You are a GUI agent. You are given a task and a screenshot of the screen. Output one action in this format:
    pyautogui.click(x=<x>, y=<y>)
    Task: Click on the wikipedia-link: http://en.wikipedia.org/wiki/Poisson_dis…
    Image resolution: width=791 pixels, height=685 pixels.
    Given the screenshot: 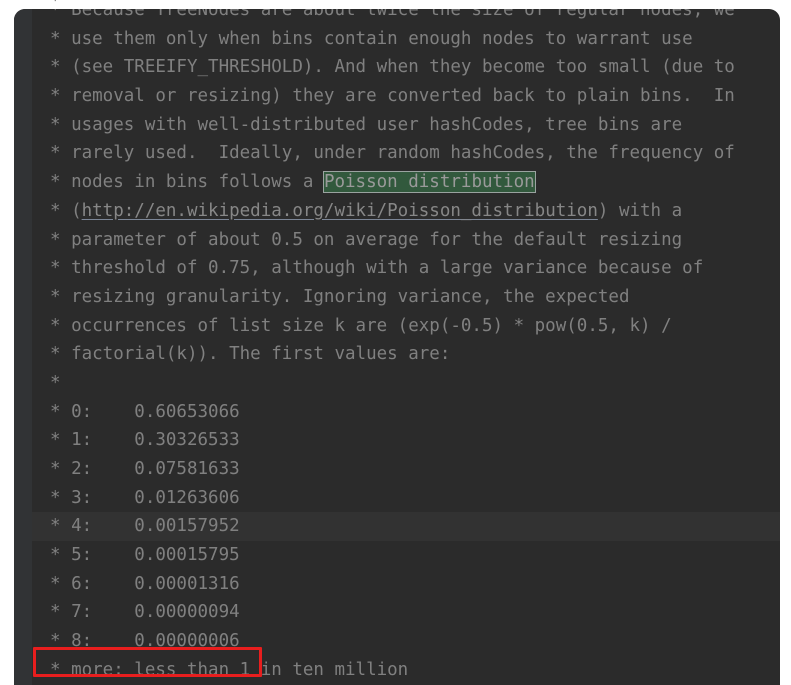 What is the action you would take?
    pyautogui.click(x=340, y=211)
    